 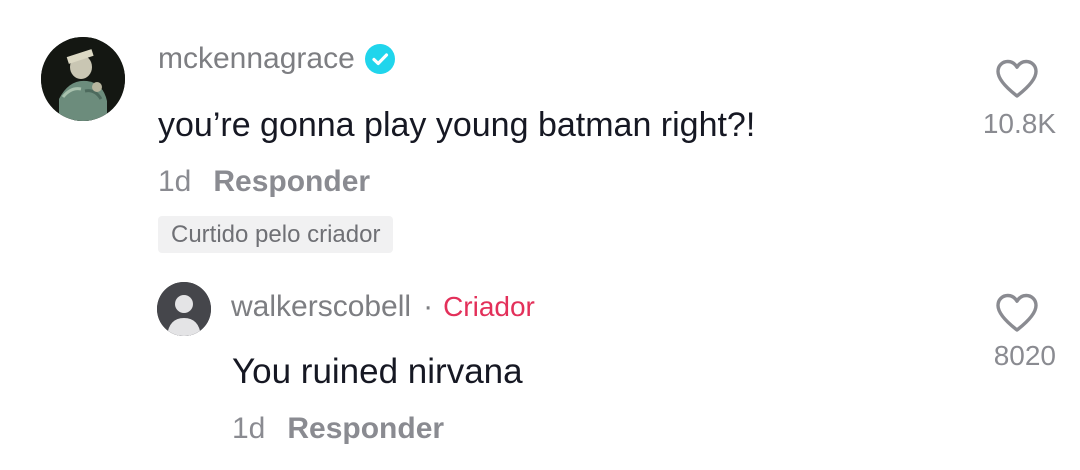 I want to click on reply-reply-button: Responder, so click(x=365, y=428).